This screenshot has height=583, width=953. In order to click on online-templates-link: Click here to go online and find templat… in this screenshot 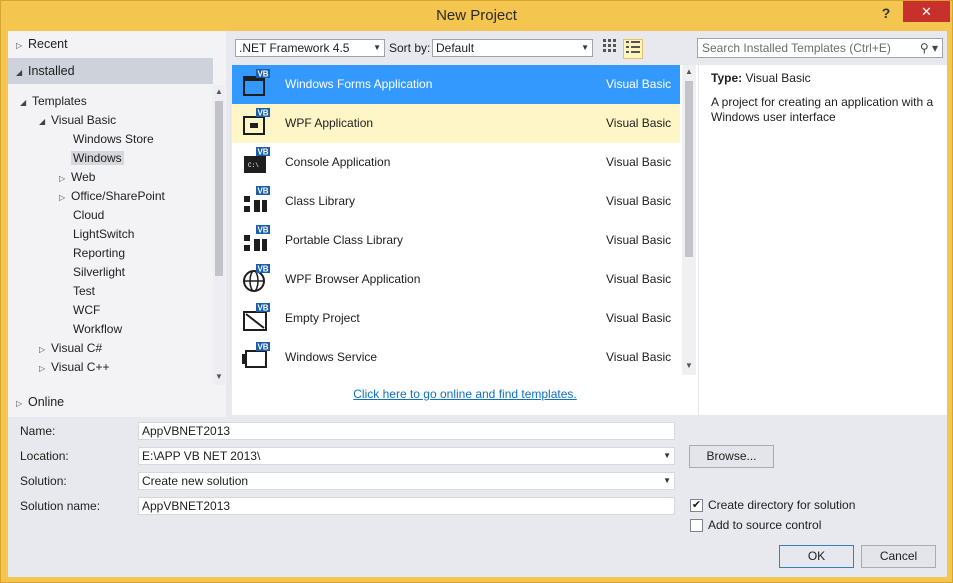, I will do `click(465, 394)`.